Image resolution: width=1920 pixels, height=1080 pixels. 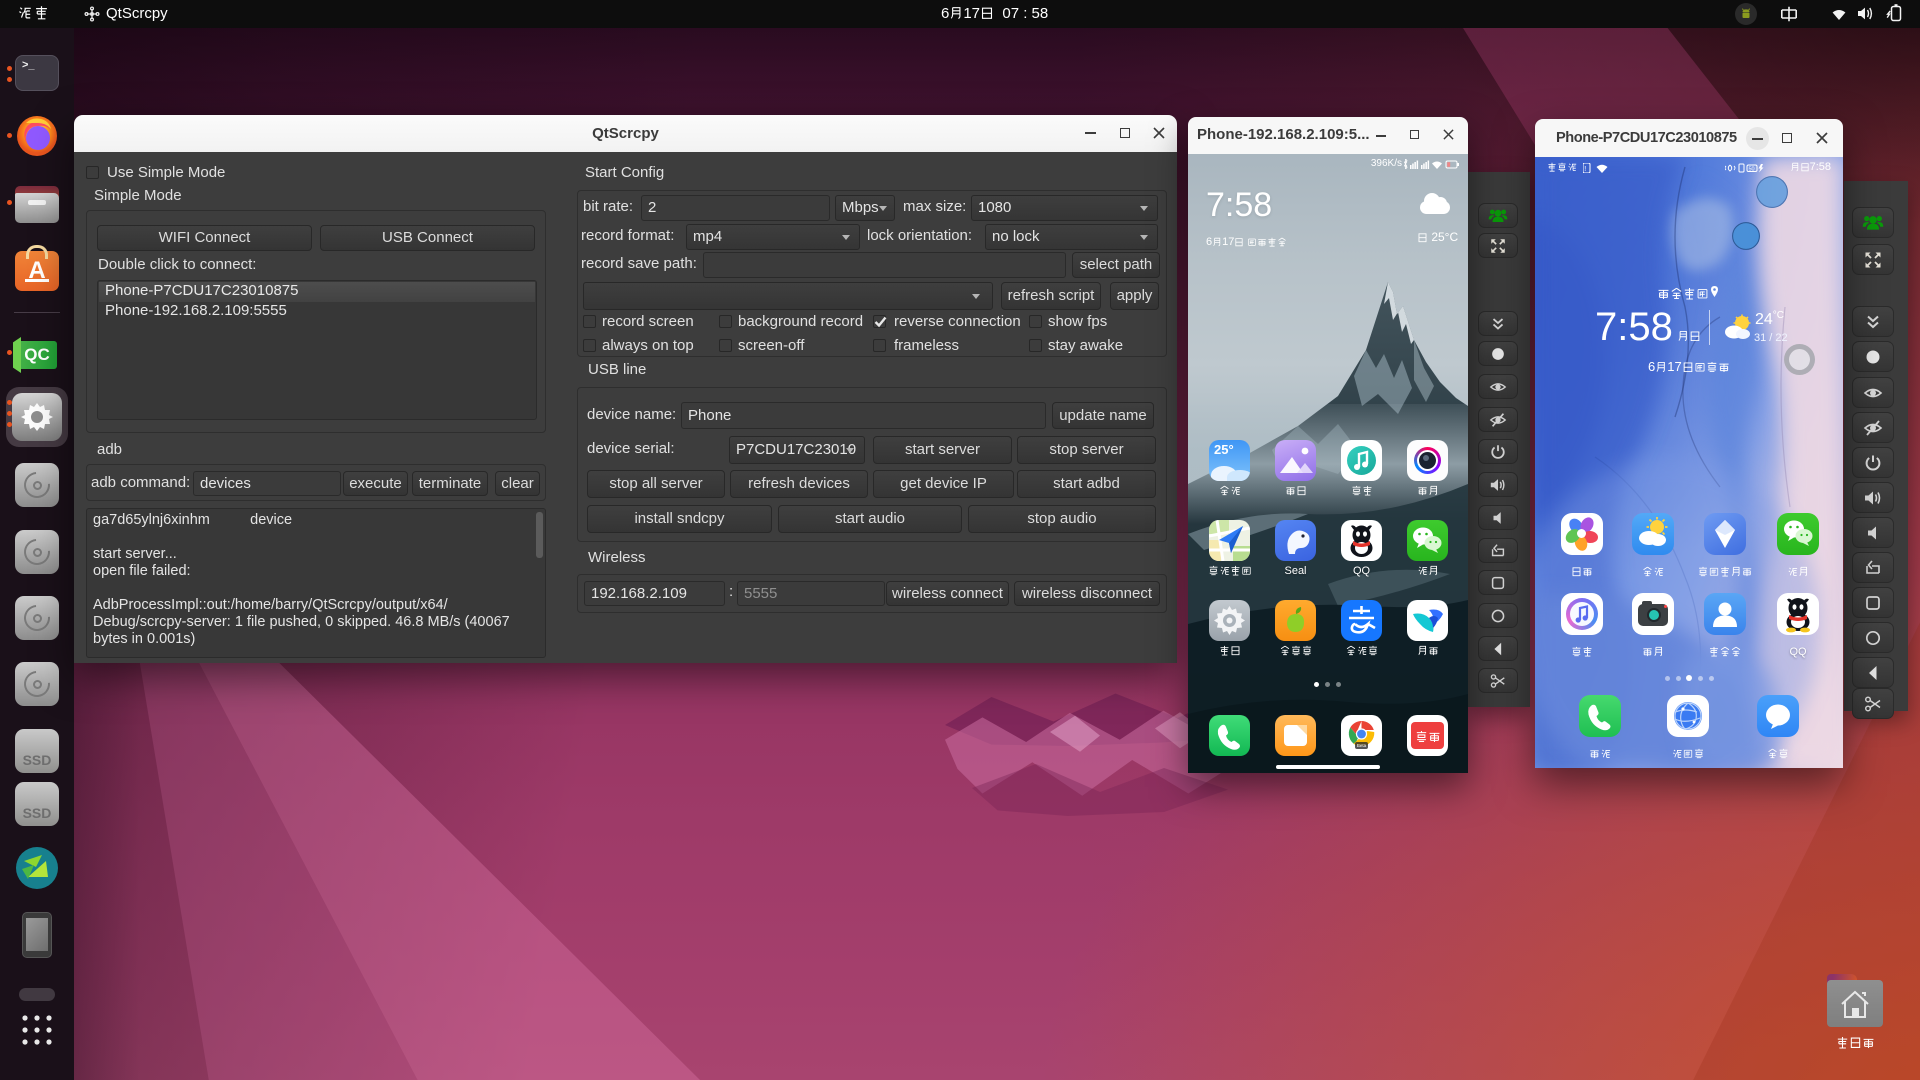 What do you see at coordinates (1362, 745) in the screenshot?
I see `svg-text: Beta` at bounding box center [1362, 745].